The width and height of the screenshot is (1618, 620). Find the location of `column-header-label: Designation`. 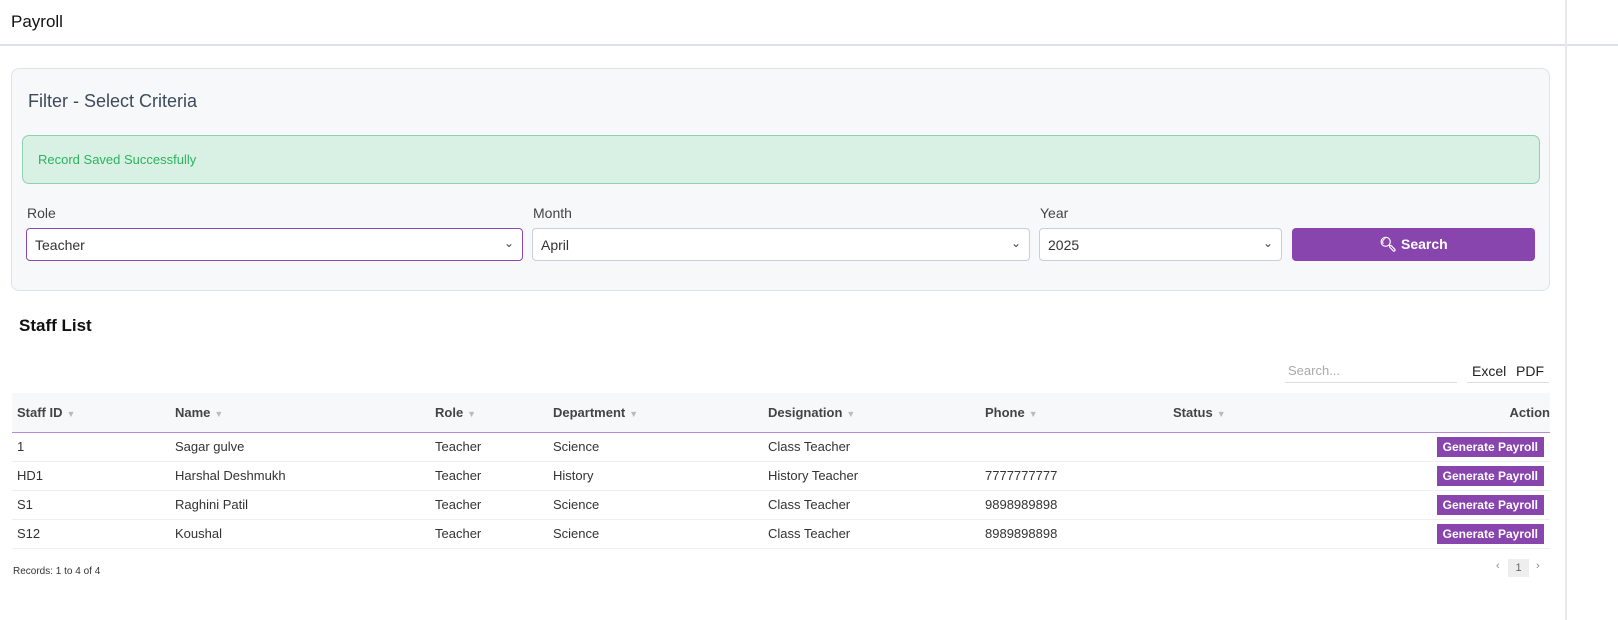

column-header-label: Designation is located at coordinates (805, 412).